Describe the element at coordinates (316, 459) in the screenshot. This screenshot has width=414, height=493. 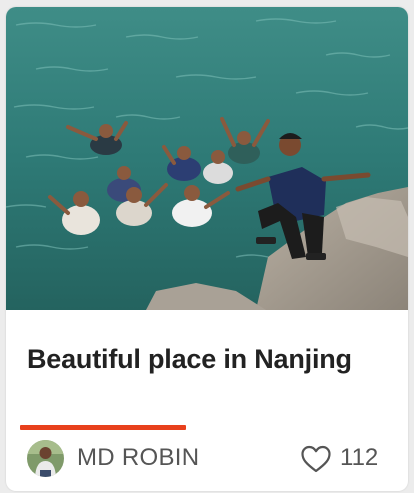
I see `heart-outline-icon` at that location.